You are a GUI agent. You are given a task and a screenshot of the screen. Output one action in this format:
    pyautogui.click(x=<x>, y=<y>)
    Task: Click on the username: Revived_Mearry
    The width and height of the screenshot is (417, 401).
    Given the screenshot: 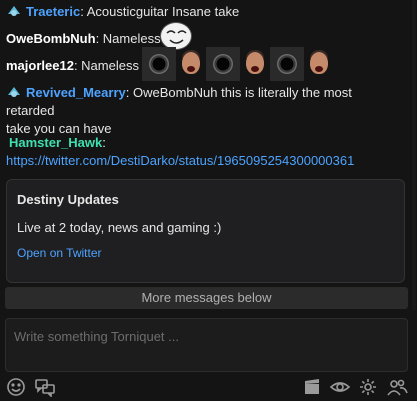 What is the action you would take?
    pyautogui.click(x=76, y=92)
    